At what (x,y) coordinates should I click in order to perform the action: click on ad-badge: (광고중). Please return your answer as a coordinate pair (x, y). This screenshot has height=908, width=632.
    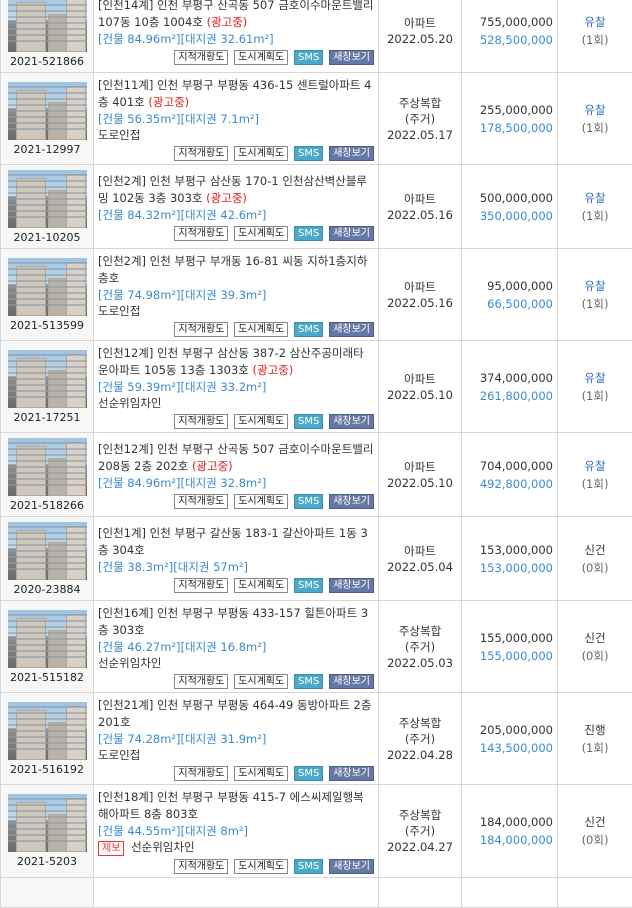
    Looking at the image, I should click on (212, 466).